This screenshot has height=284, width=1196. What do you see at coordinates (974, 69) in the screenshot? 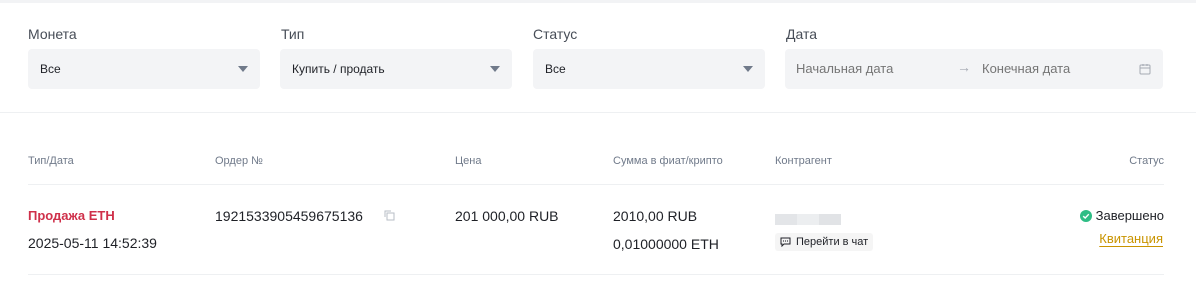
I see `date-range-picker: →` at bounding box center [974, 69].